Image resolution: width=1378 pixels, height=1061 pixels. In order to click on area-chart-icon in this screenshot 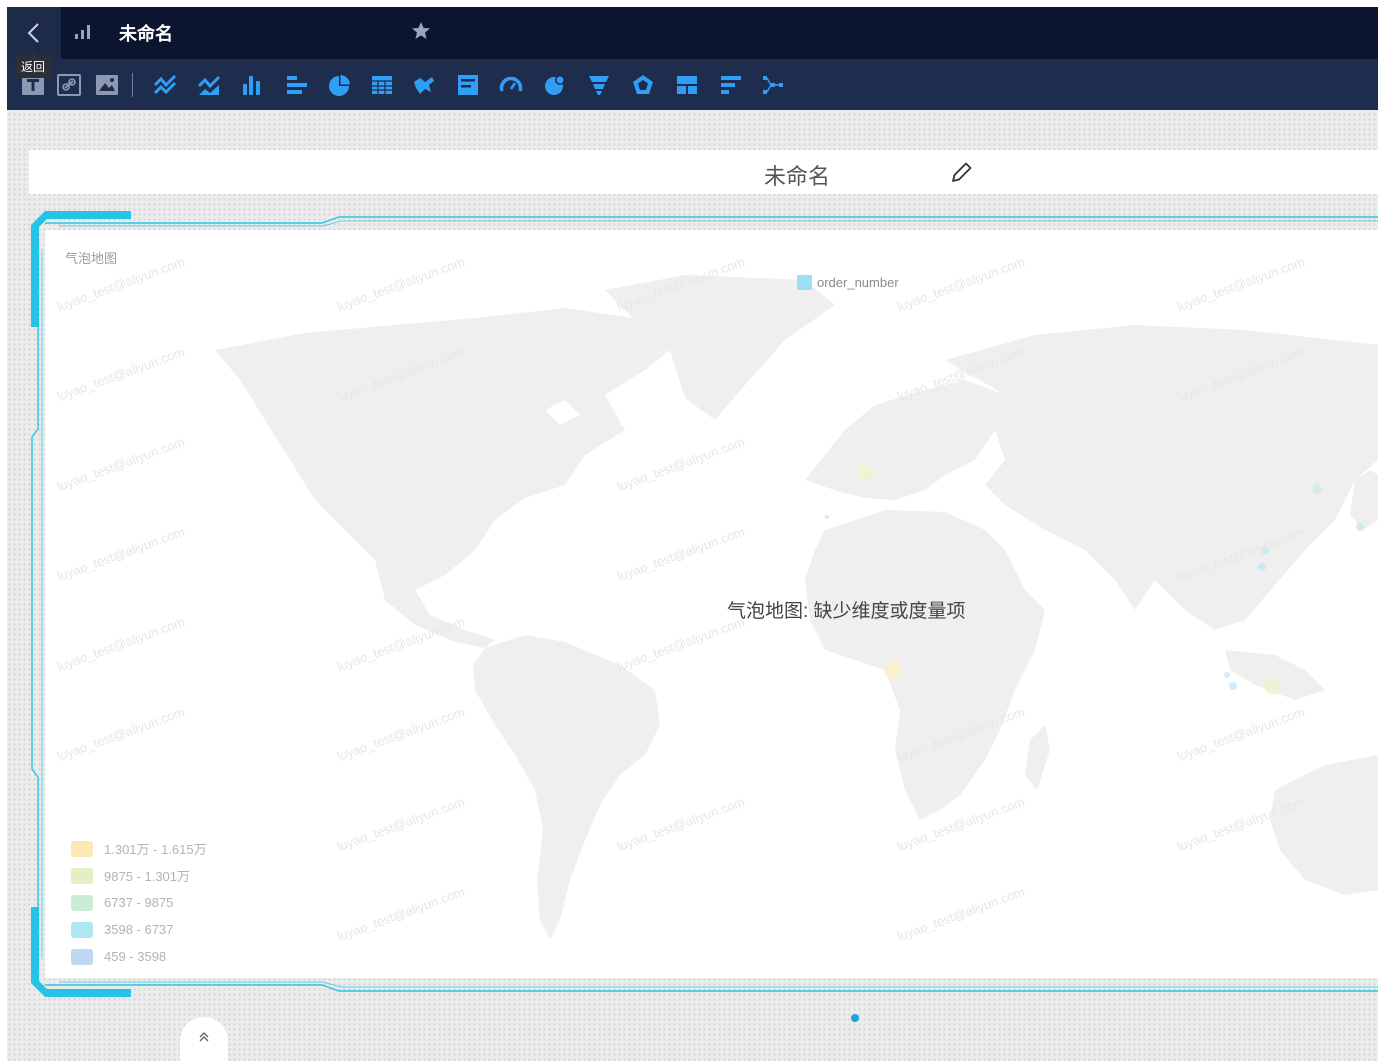, I will do `click(209, 85)`.